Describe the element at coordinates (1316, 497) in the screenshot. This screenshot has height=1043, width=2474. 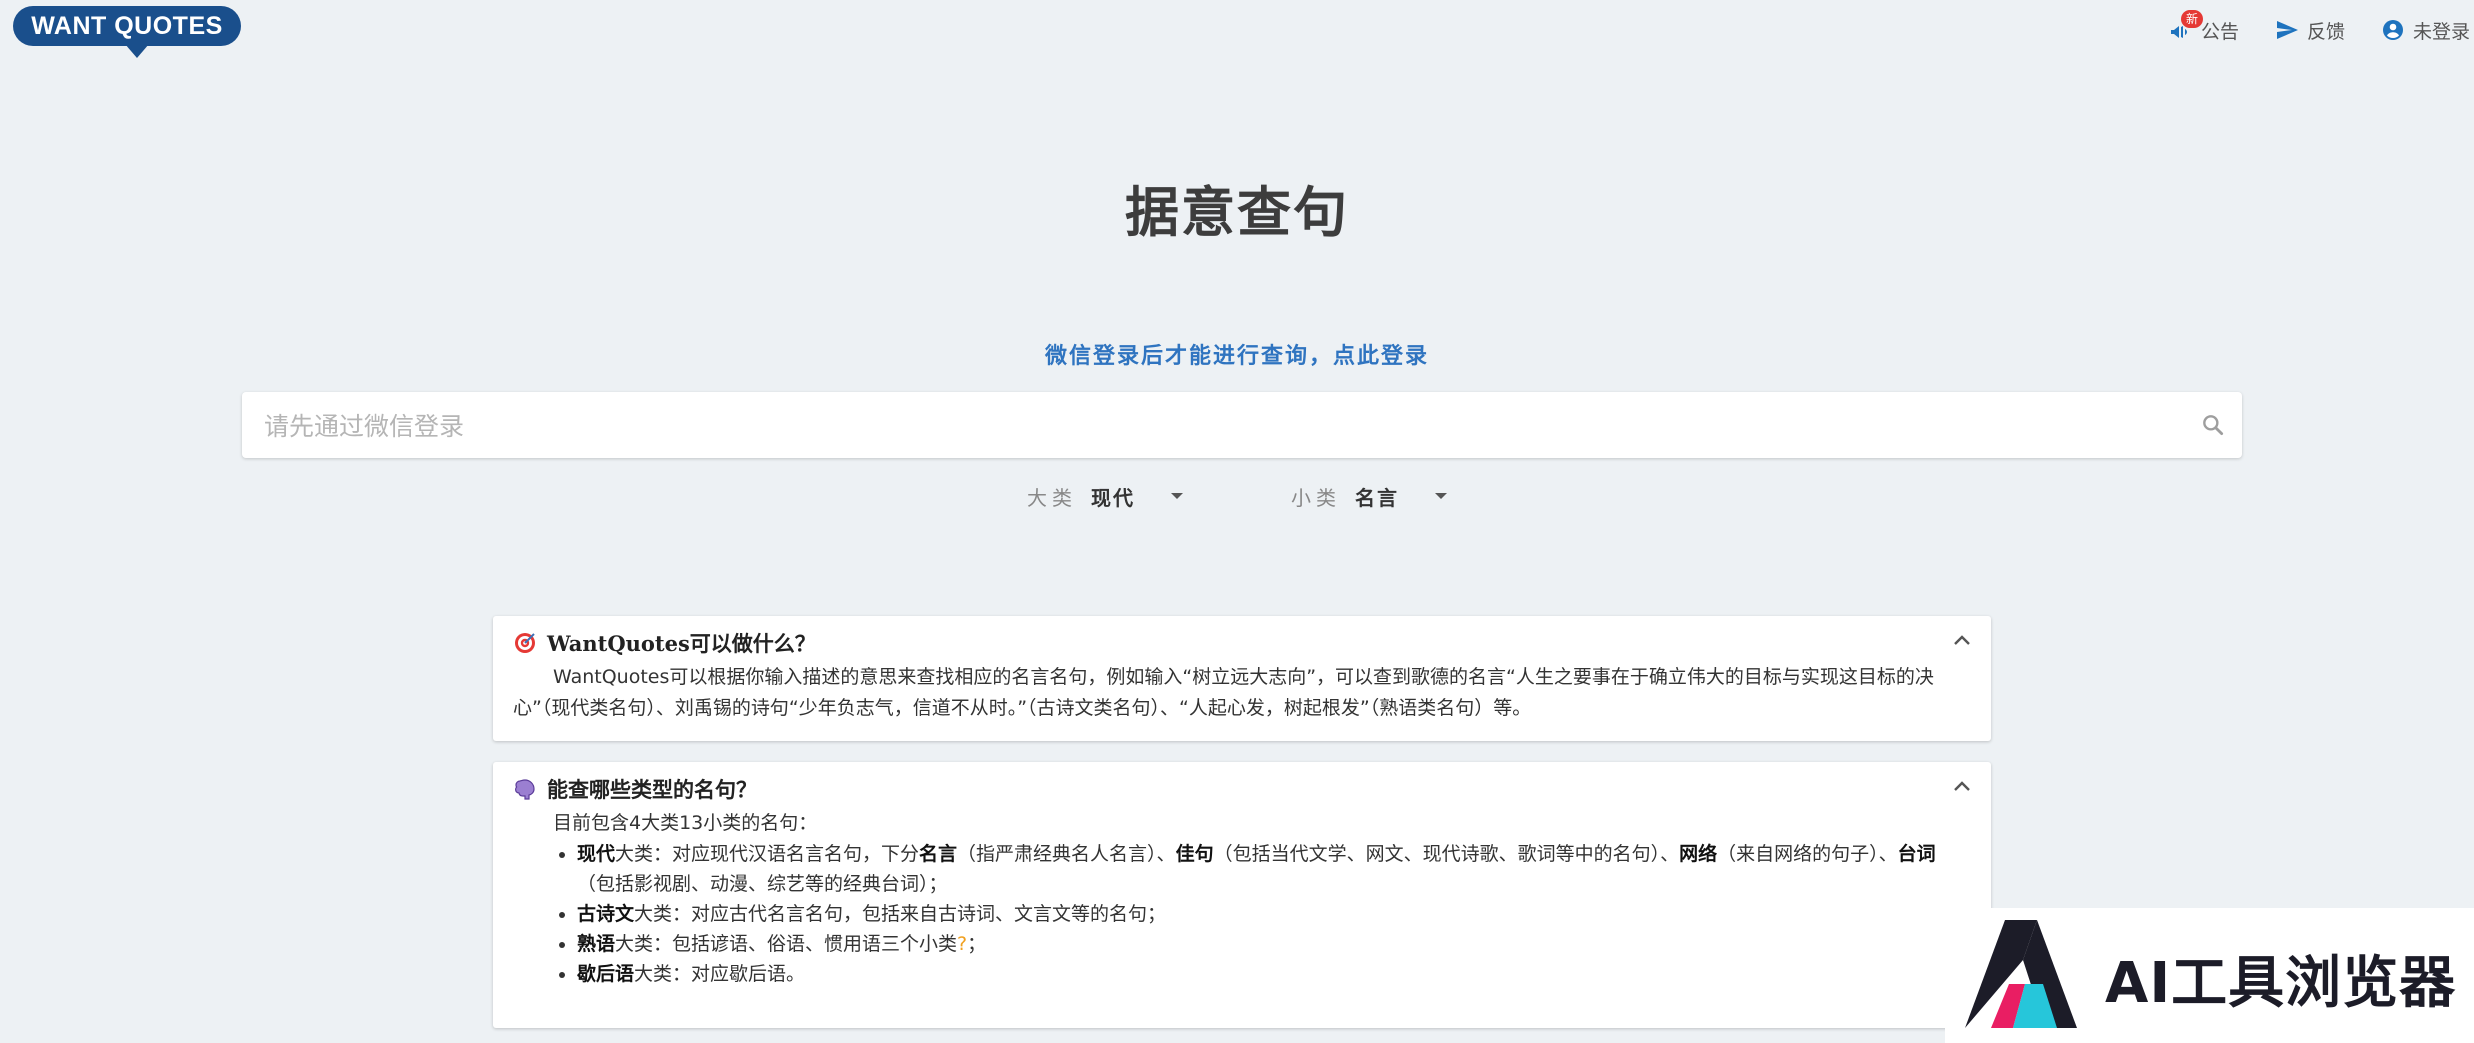
I see `subcategory-label: 小类` at that location.